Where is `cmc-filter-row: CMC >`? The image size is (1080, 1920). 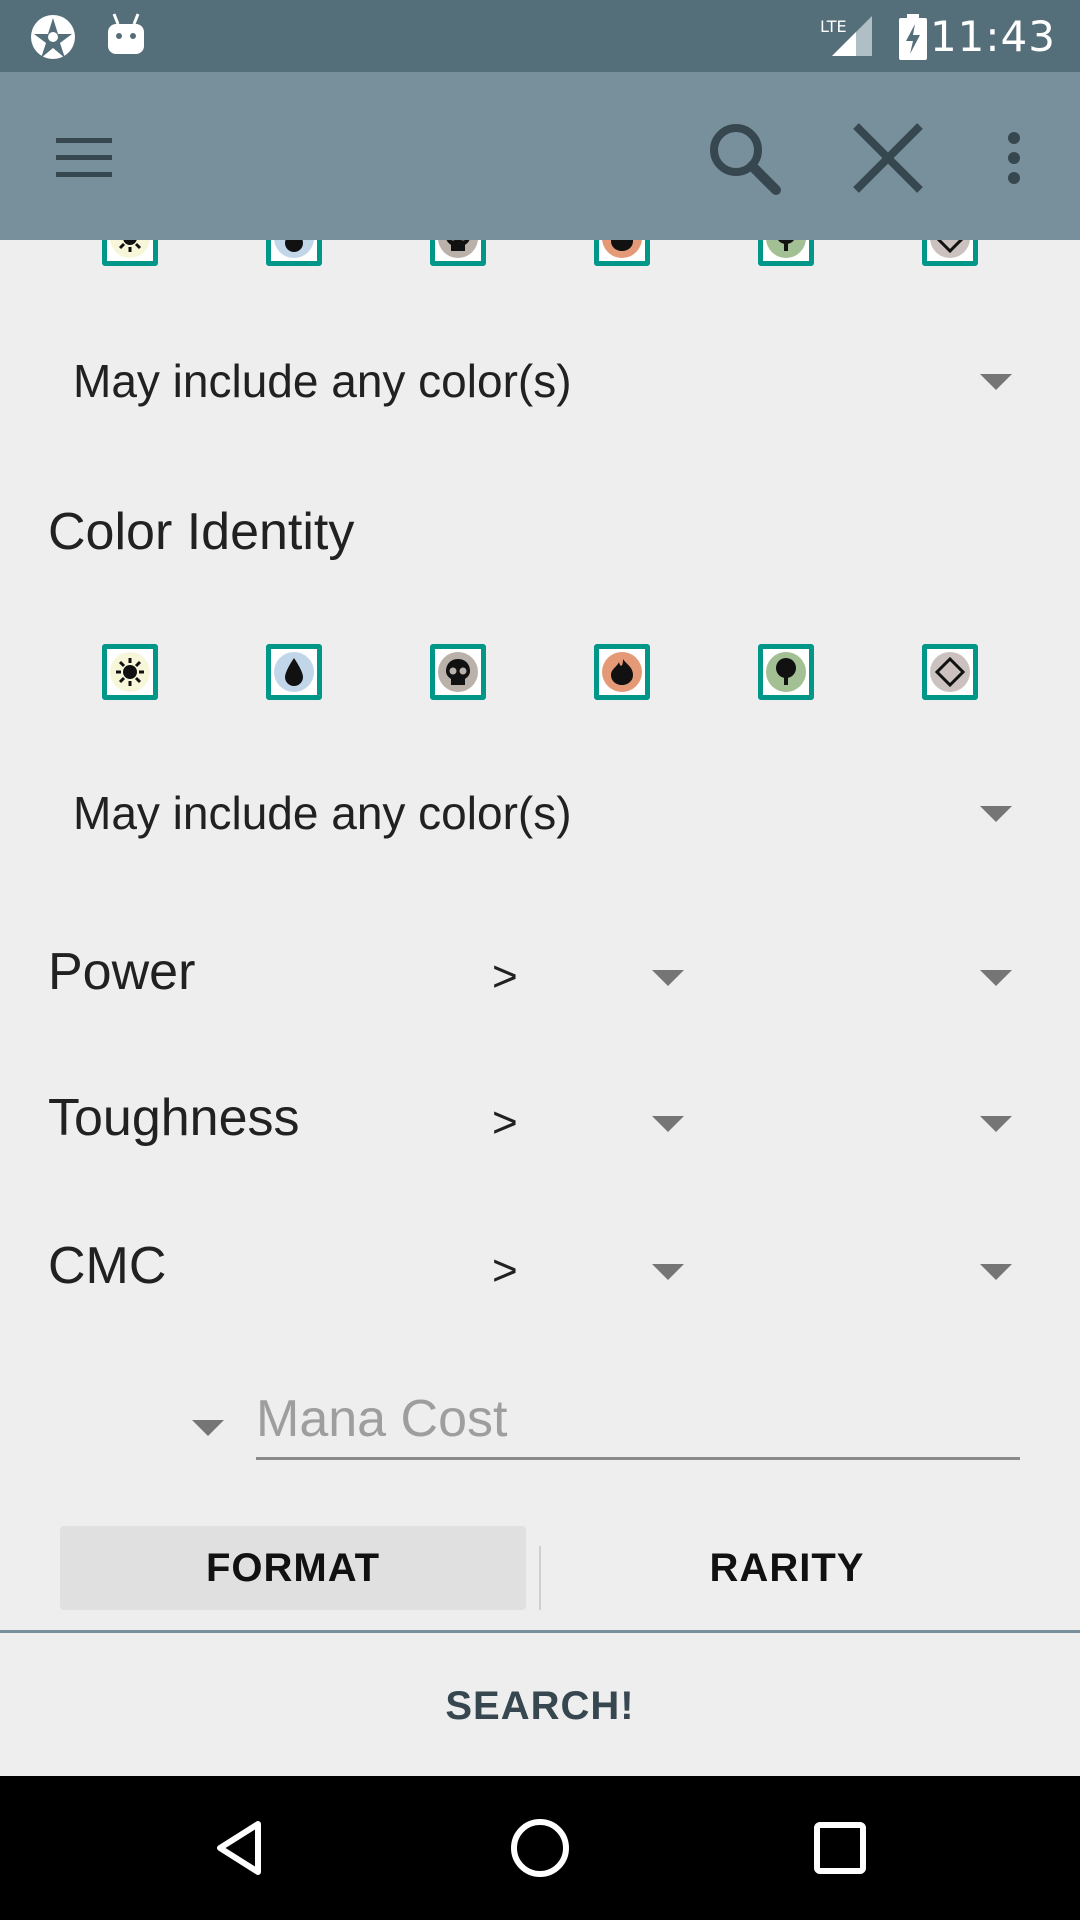 cmc-filter-row: CMC > is located at coordinates (540, 1266).